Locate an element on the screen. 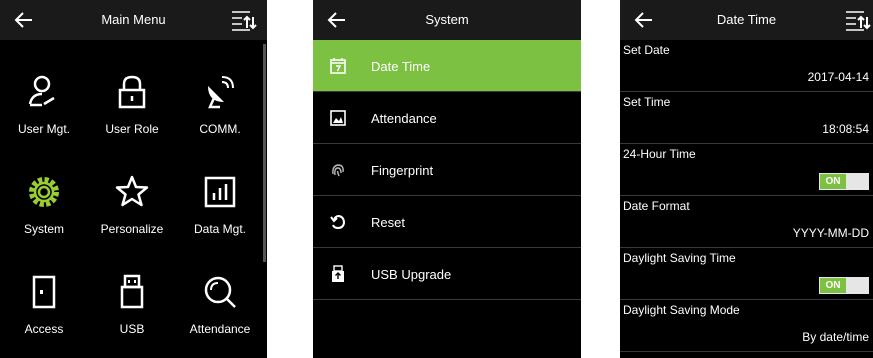  bar-chart-icon is located at coordinates (220, 192).